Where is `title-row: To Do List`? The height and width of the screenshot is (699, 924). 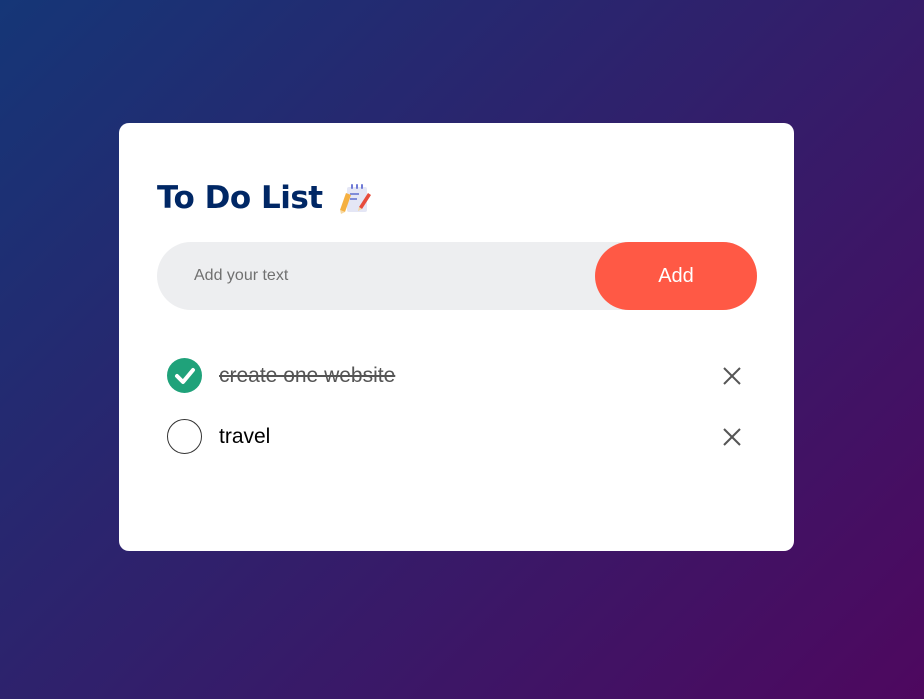
title-row: To Do List is located at coordinates (265, 198).